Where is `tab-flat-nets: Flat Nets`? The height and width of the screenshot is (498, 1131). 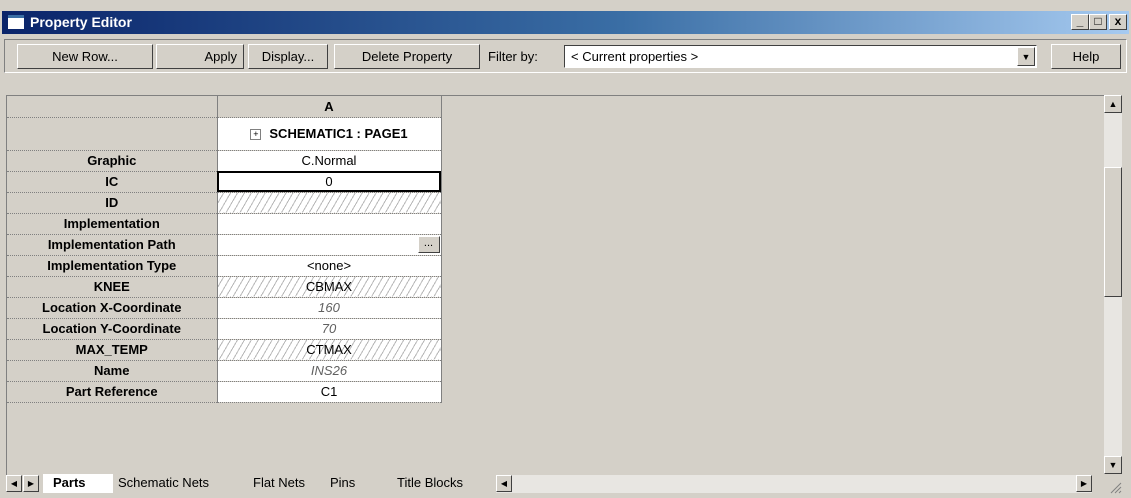 tab-flat-nets: Flat Nets is located at coordinates (288, 483).